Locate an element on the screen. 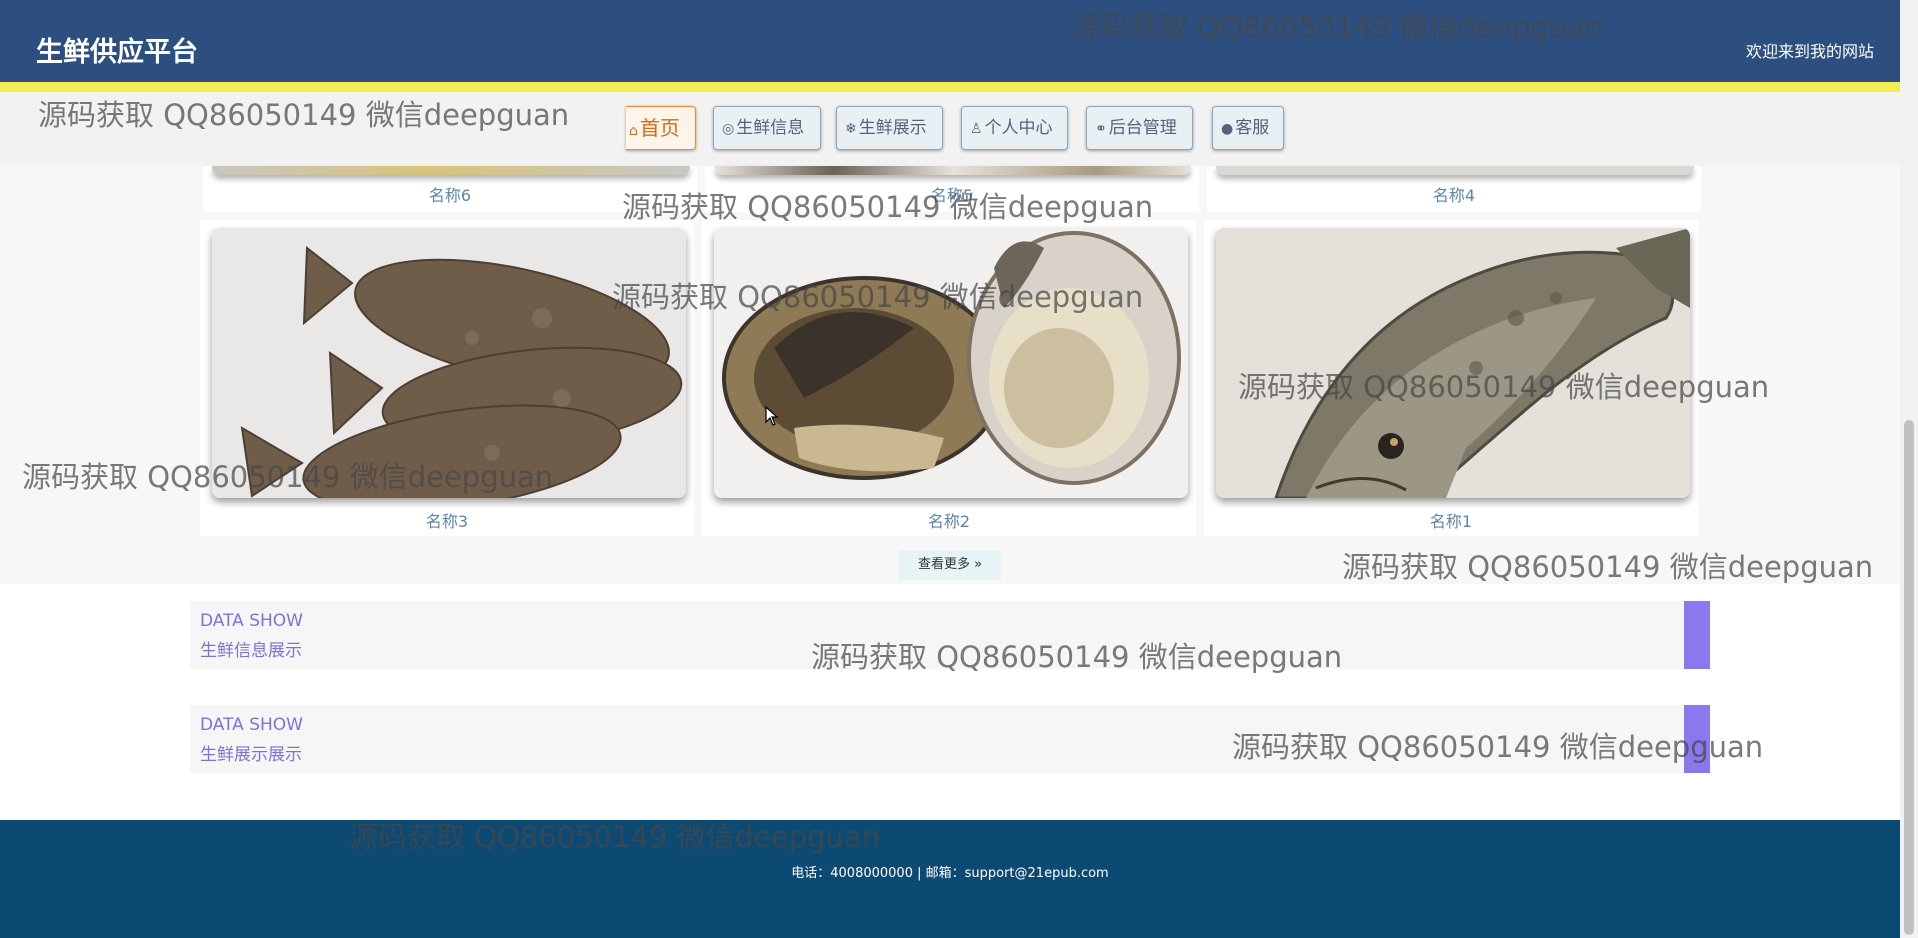 Image resolution: width=1918 pixels, height=938 pixels. page-scrollbar is located at coordinates (1909, 469).